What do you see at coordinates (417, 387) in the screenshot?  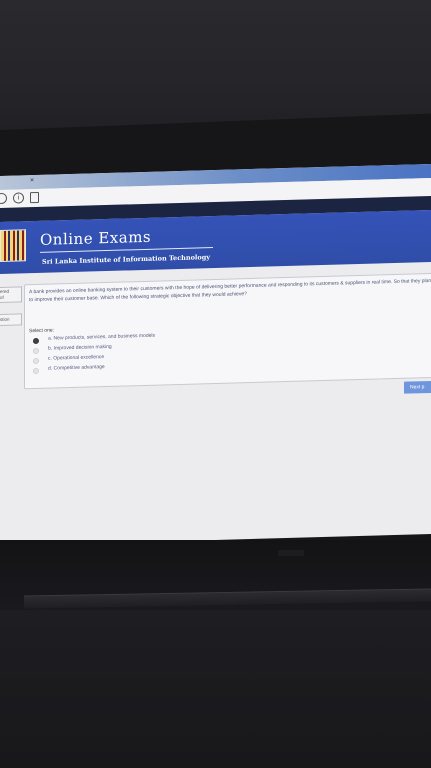 I see `next-page-button: Next p` at bounding box center [417, 387].